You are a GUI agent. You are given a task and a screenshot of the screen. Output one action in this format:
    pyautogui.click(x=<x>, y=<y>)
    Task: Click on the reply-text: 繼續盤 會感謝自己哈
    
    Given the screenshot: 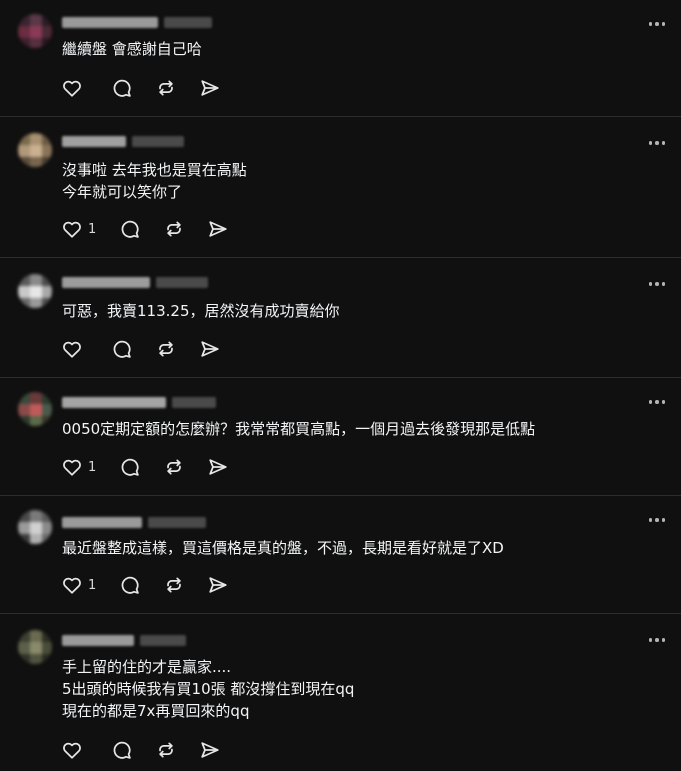 What is the action you would take?
    pyautogui.click(x=132, y=49)
    